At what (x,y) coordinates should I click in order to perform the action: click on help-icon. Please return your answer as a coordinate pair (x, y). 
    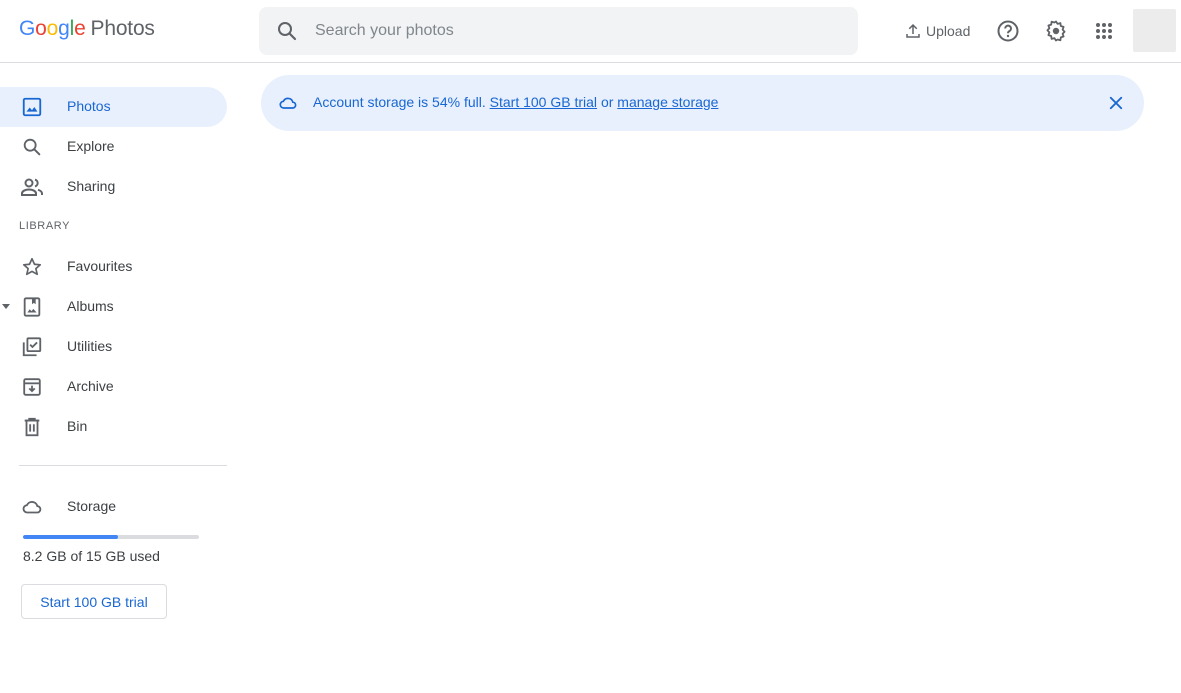
    Looking at the image, I should click on (1008, 31).